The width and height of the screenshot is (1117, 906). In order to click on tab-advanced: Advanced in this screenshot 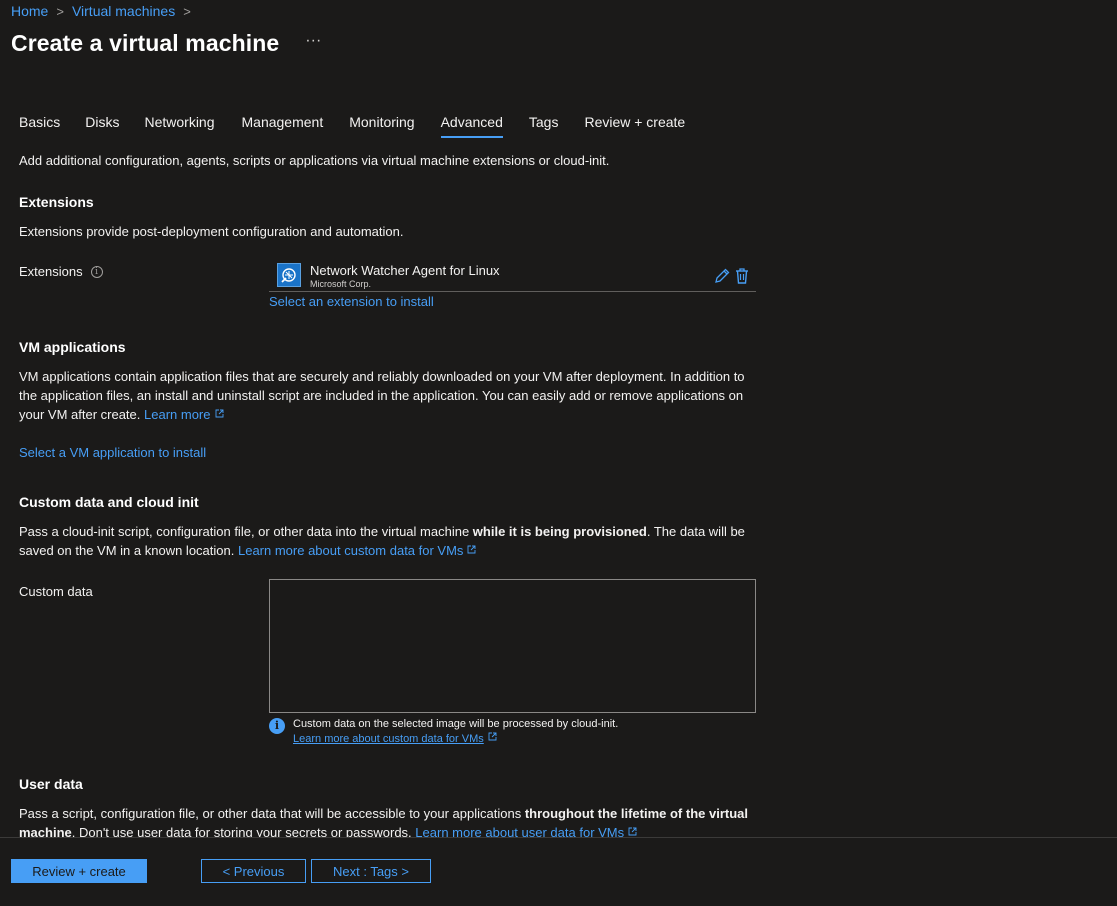, I will do `click(471, 126)`.